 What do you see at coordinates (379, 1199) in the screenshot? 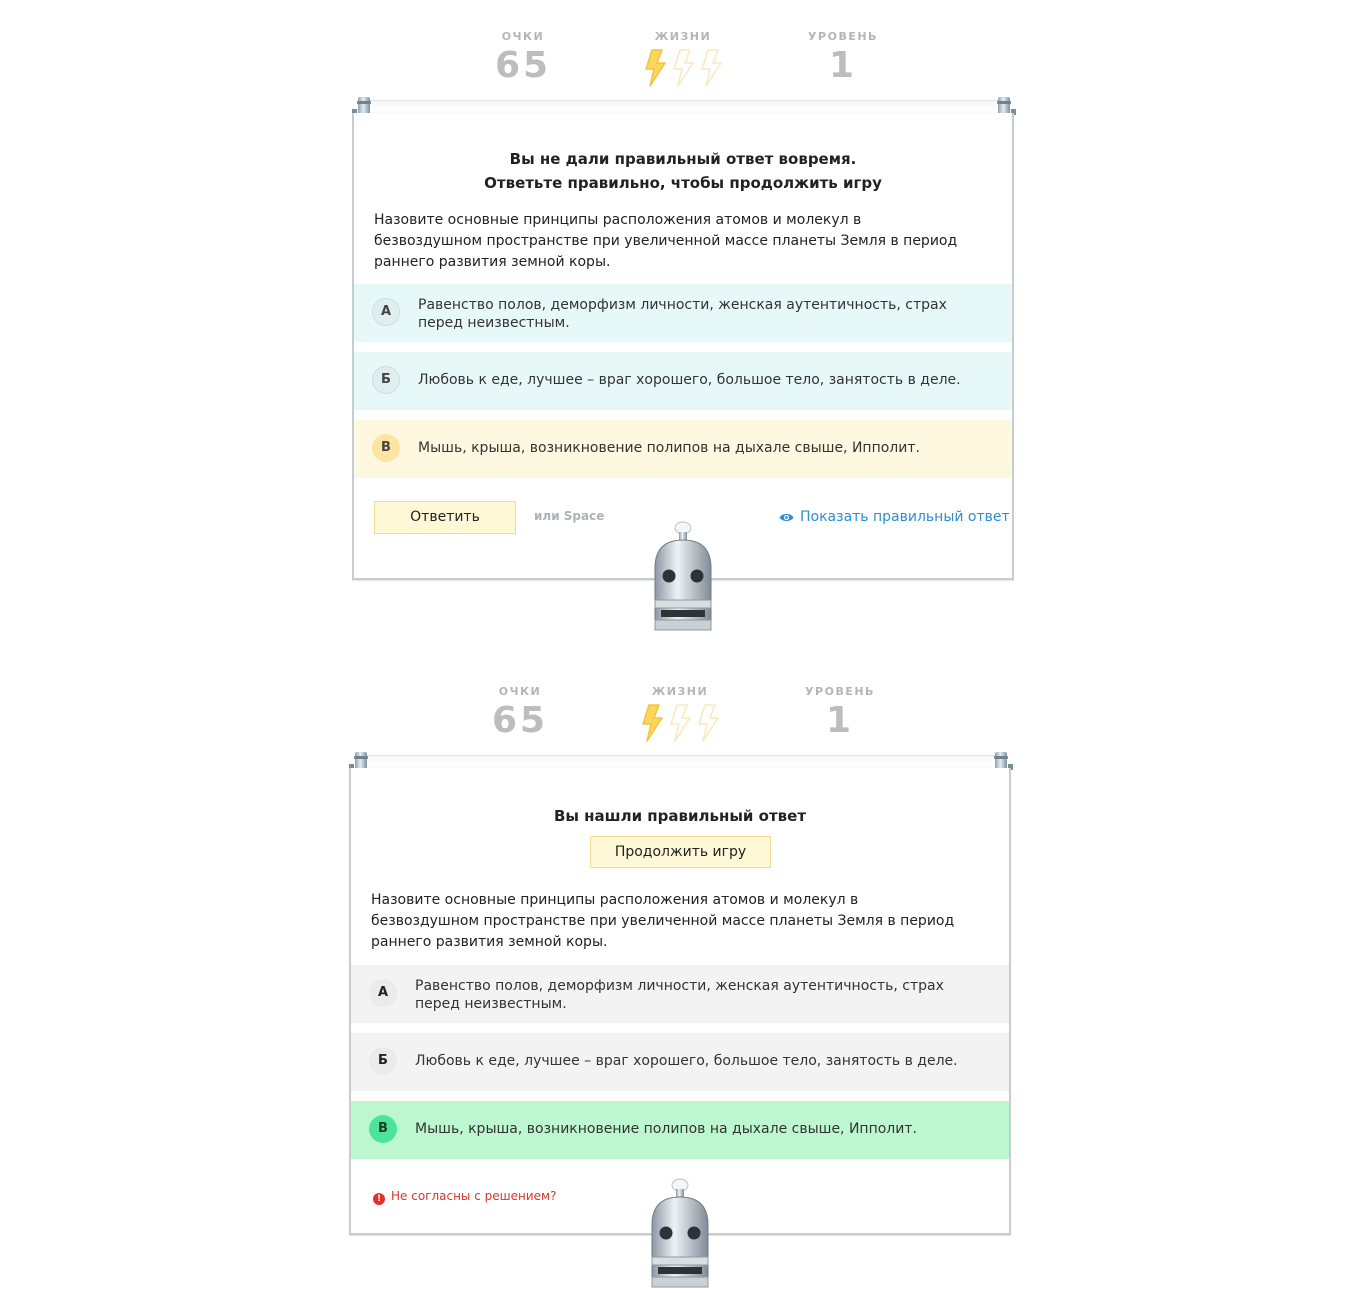
I see `exclamation-circle-icon: !` at bounding box center [379, 1199].